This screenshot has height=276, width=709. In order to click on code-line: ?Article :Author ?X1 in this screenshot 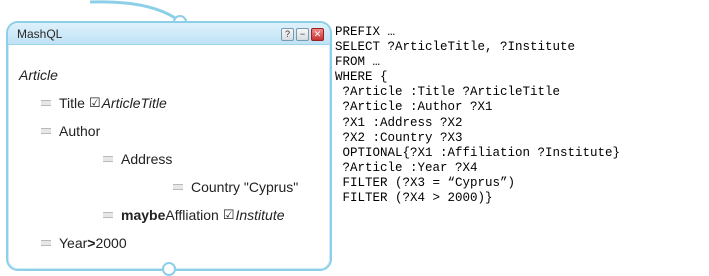, I will do `click(414, 107)`.